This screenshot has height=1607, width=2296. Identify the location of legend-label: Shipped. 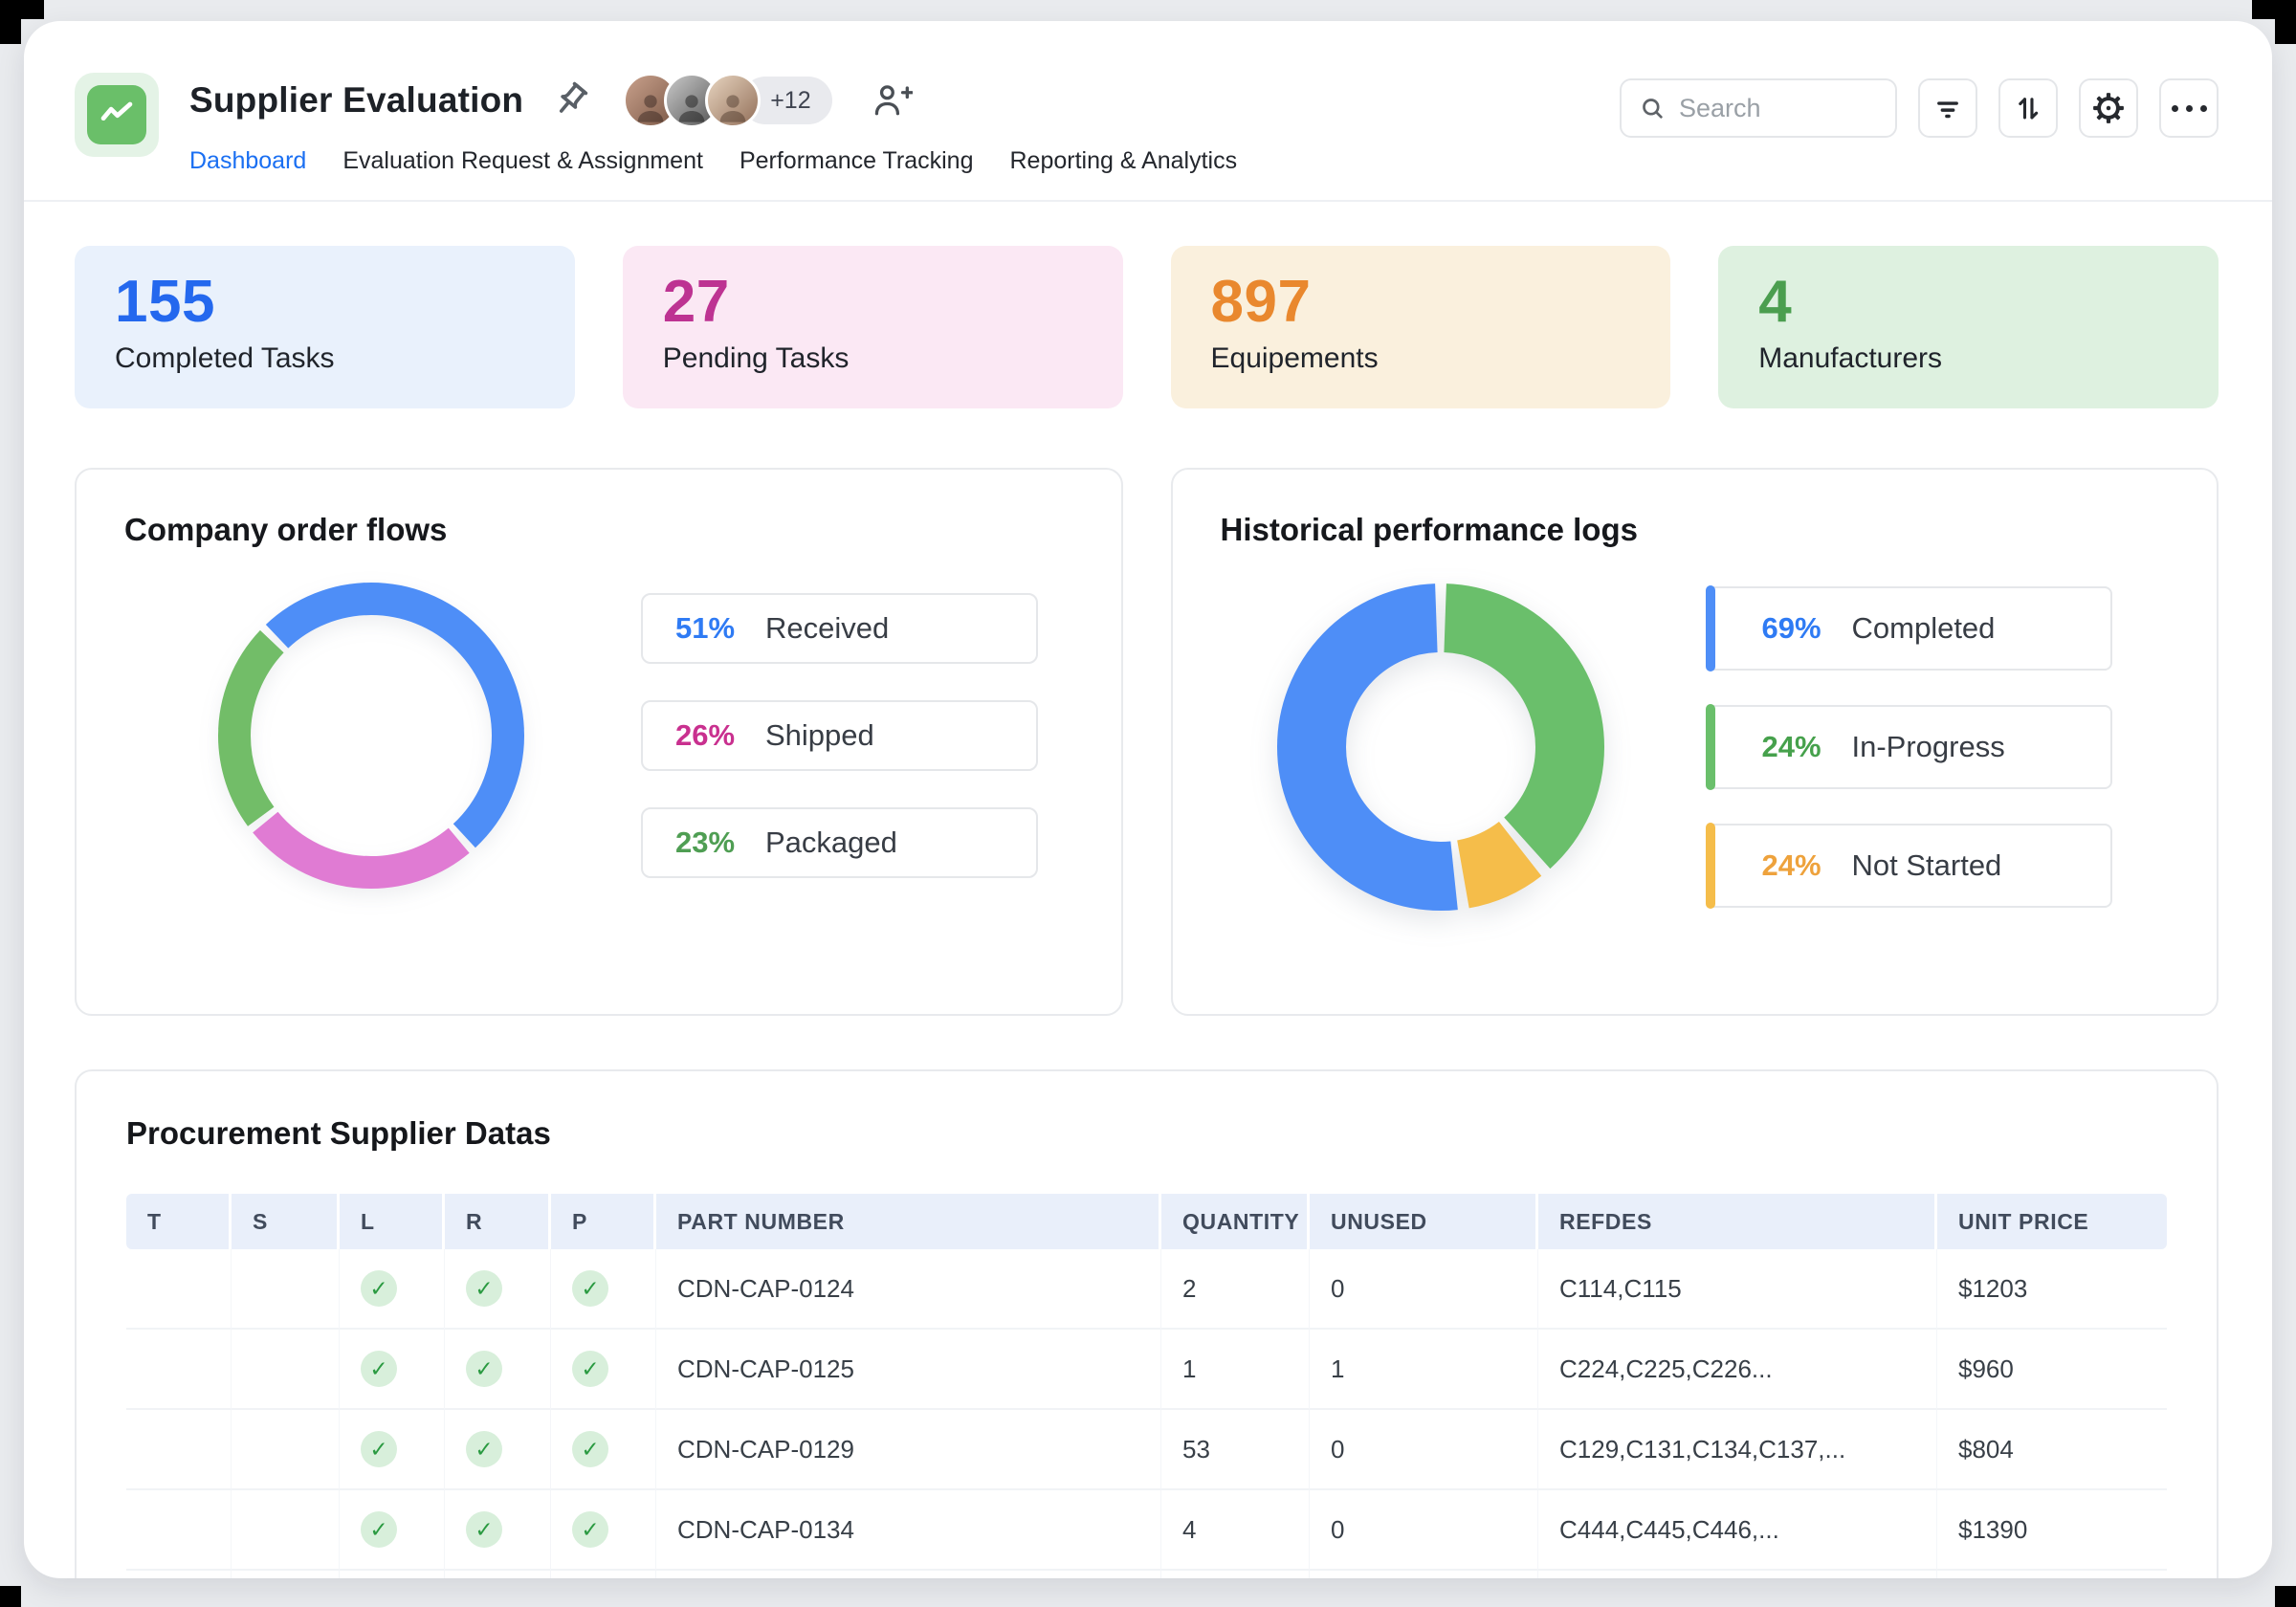
(819, 735).